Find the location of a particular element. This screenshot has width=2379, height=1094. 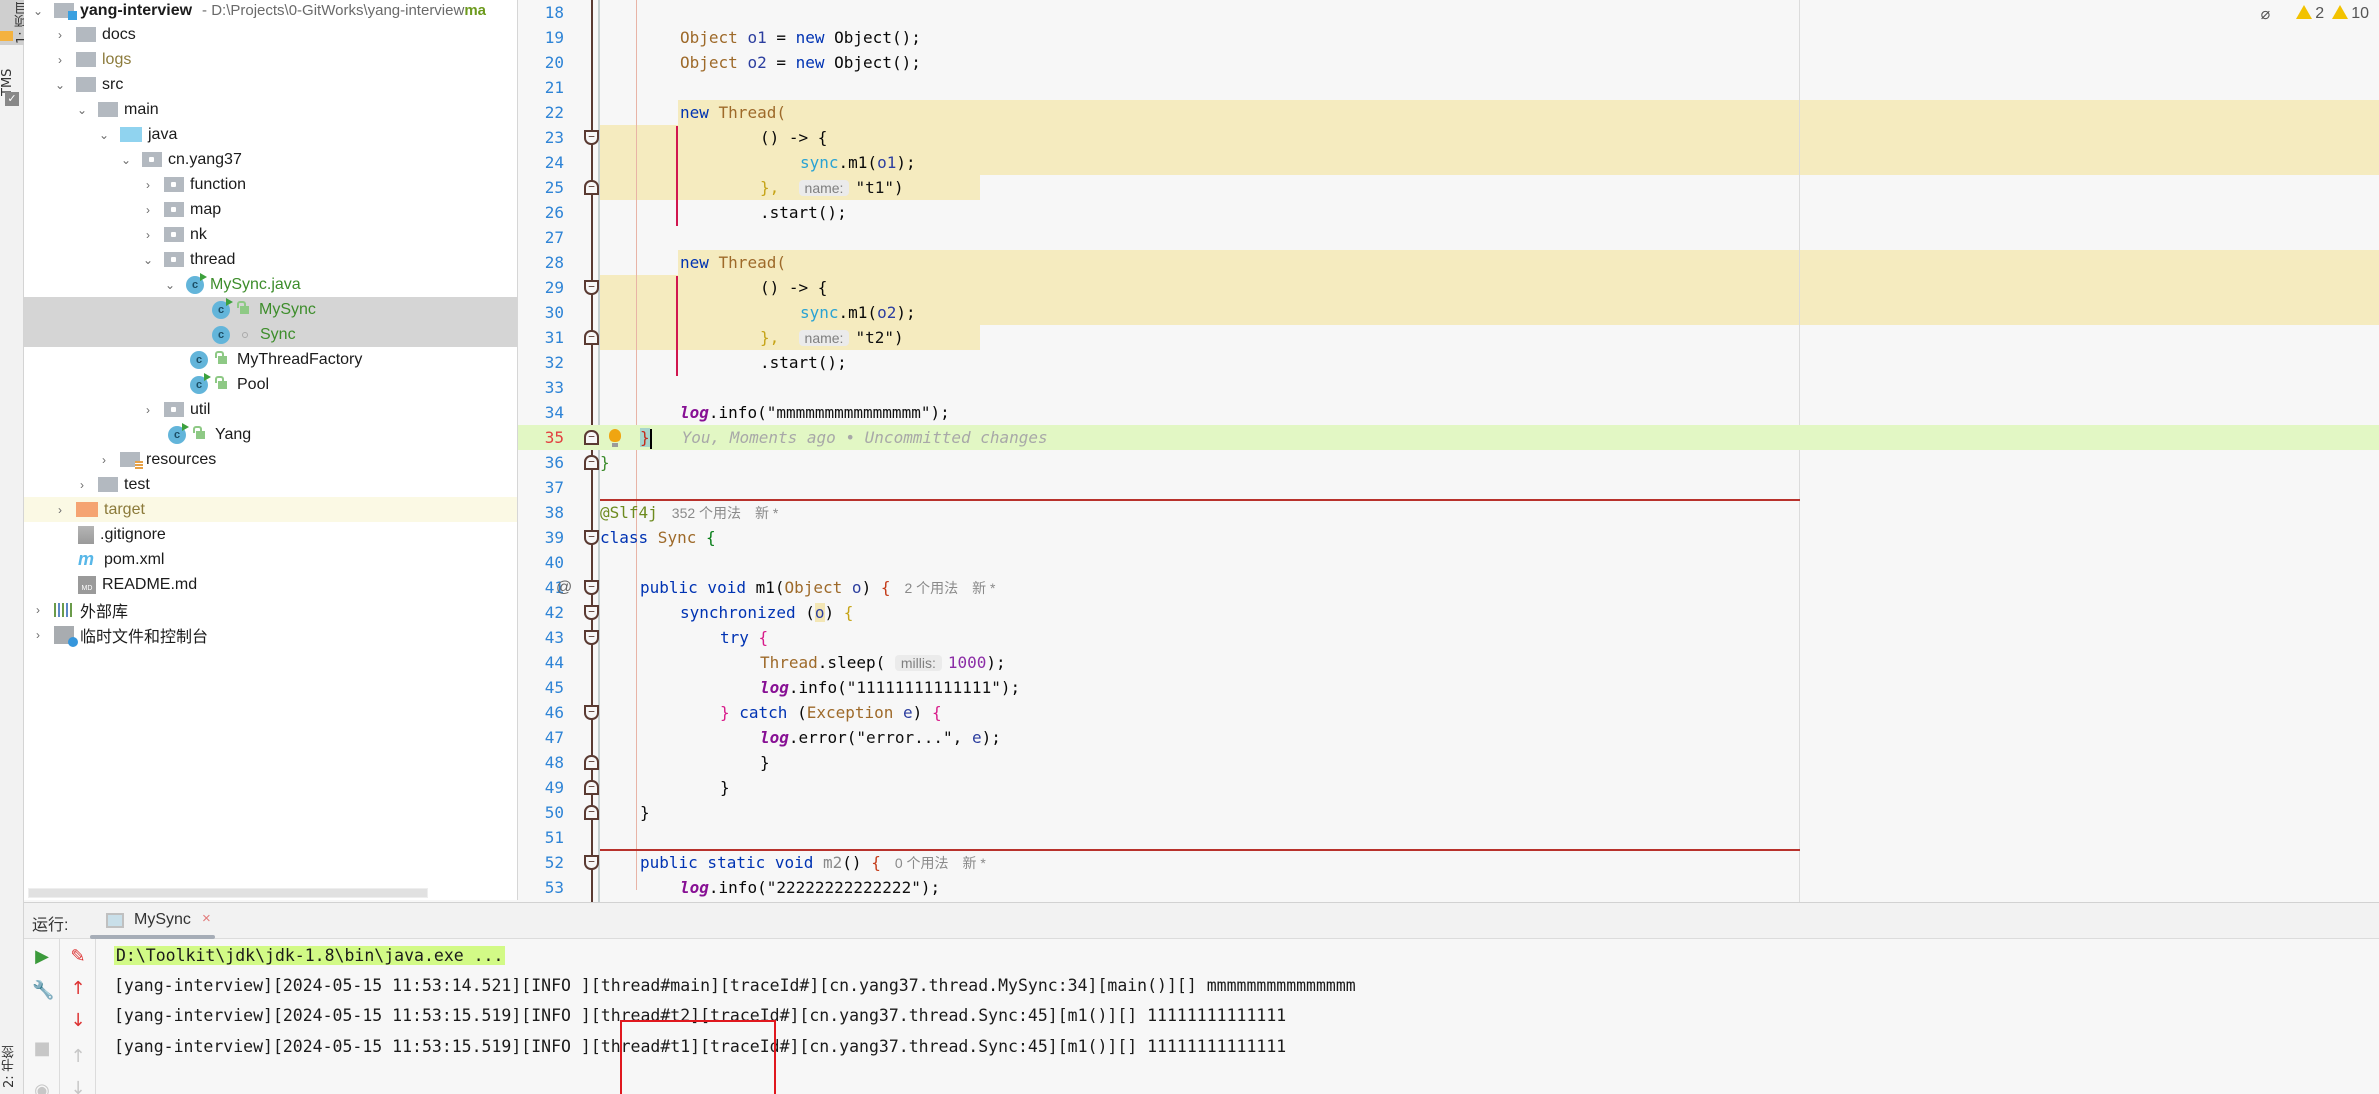

usages-hint: 0 个用法 is located at coordinates (922, 863).